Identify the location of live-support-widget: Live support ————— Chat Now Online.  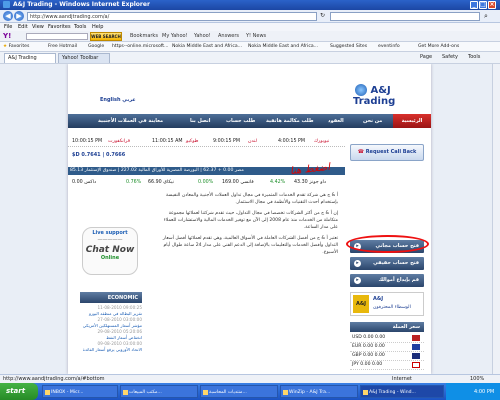
(110, 251).